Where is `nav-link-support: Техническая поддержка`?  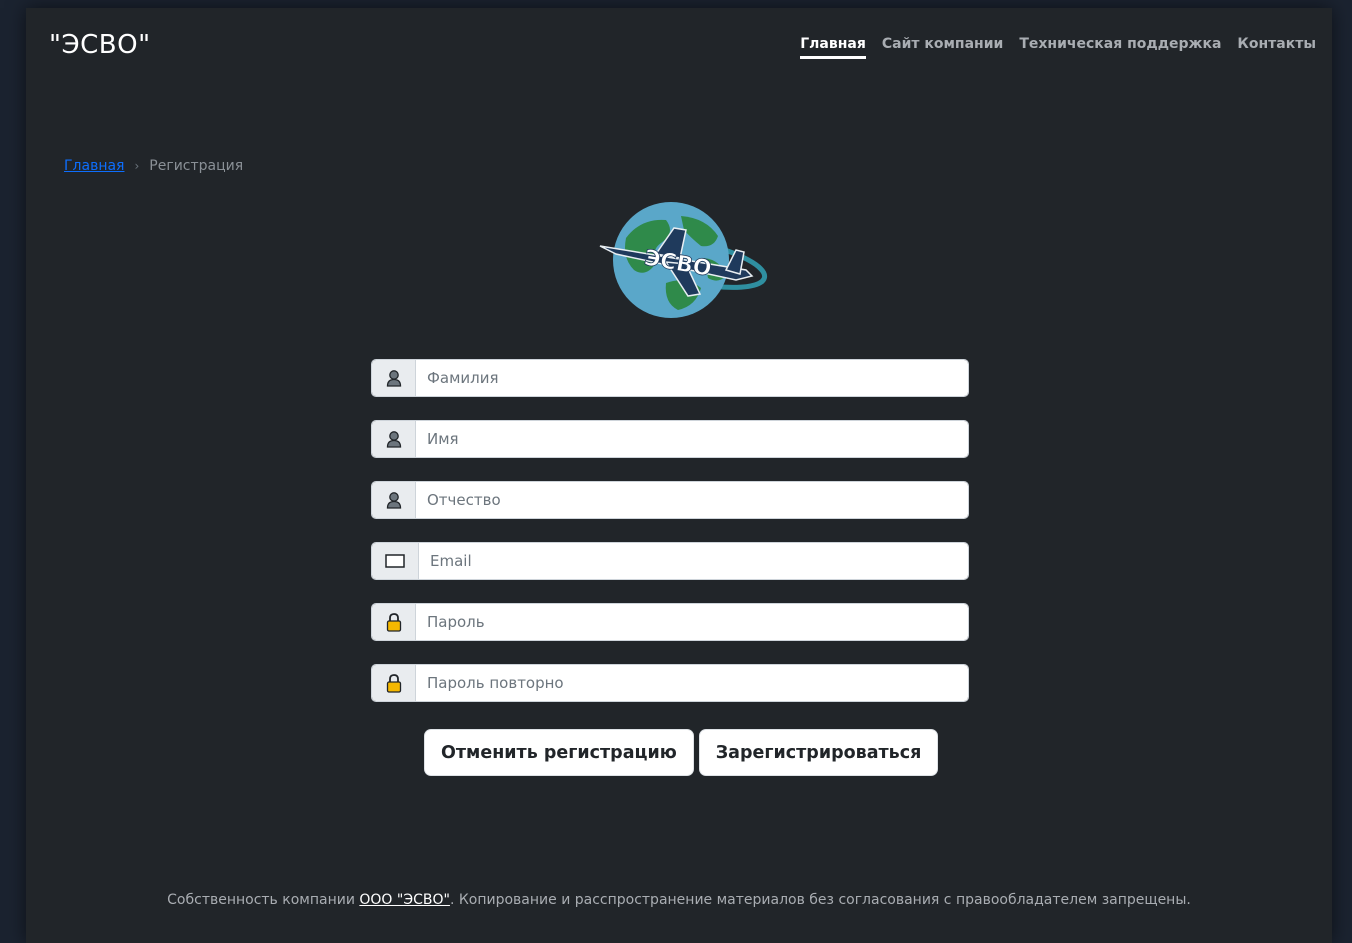
nav-link-support: Техническая поддержка is located at coordinates (1120, 47).